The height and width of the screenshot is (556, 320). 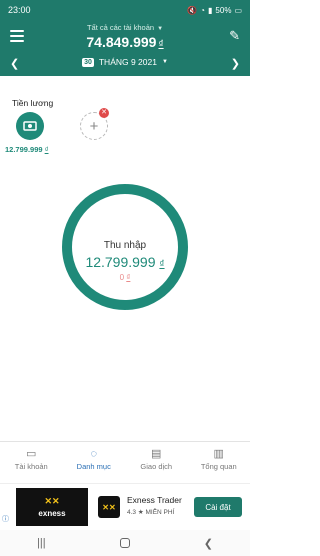 I want to click on money-icon, so click(x=30, y=126).